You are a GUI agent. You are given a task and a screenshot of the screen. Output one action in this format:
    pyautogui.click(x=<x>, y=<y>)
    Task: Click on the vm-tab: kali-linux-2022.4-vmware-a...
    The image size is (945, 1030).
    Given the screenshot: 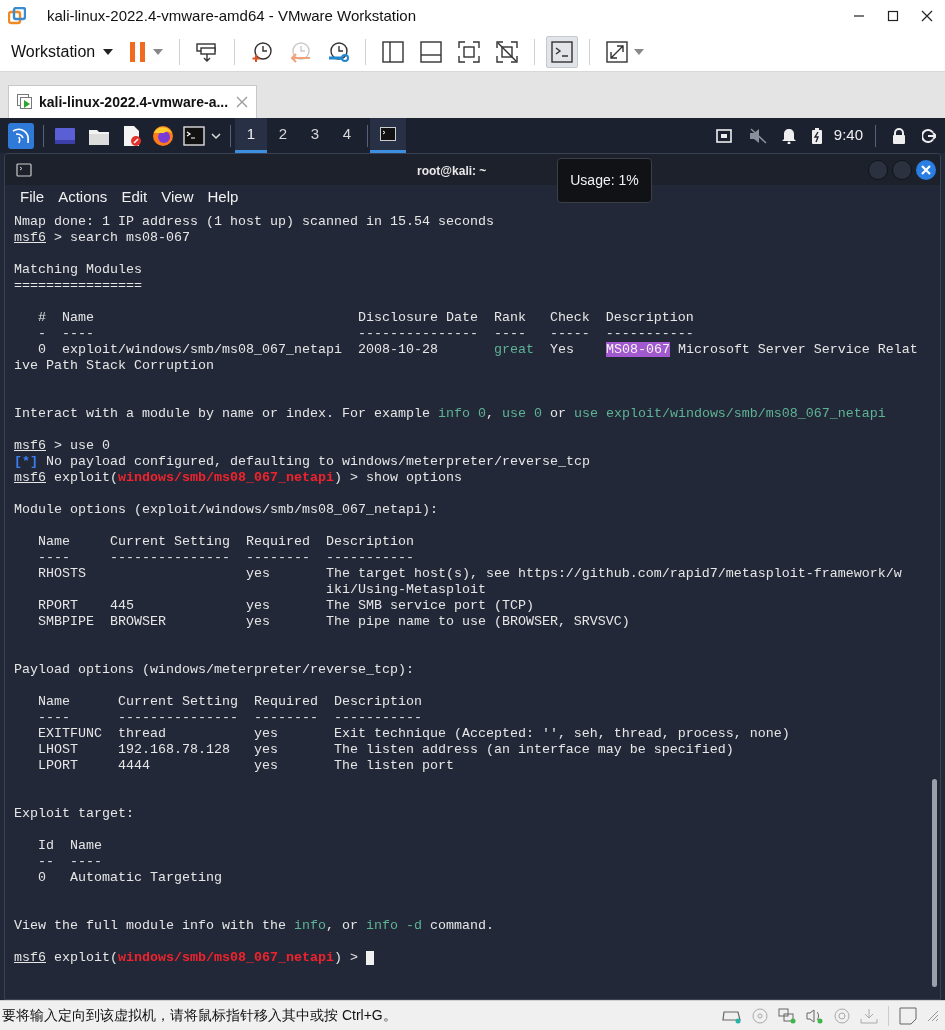 What is the action you would take?
    pyautogui.click(x=132, y=101)
    